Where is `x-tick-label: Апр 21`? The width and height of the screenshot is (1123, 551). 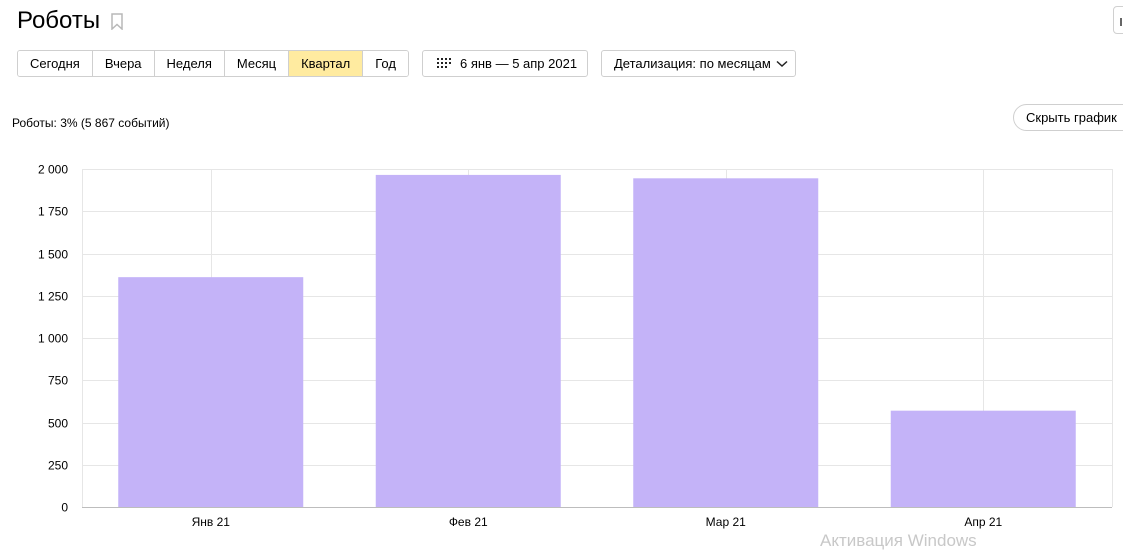
x-tick-label: Апр 21 is located at coordinates (983, 522).